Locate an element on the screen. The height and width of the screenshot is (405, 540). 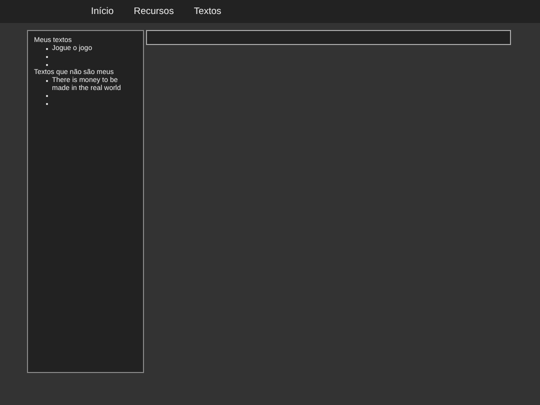
nav-link: Textos is located at coordinates (208, 11).